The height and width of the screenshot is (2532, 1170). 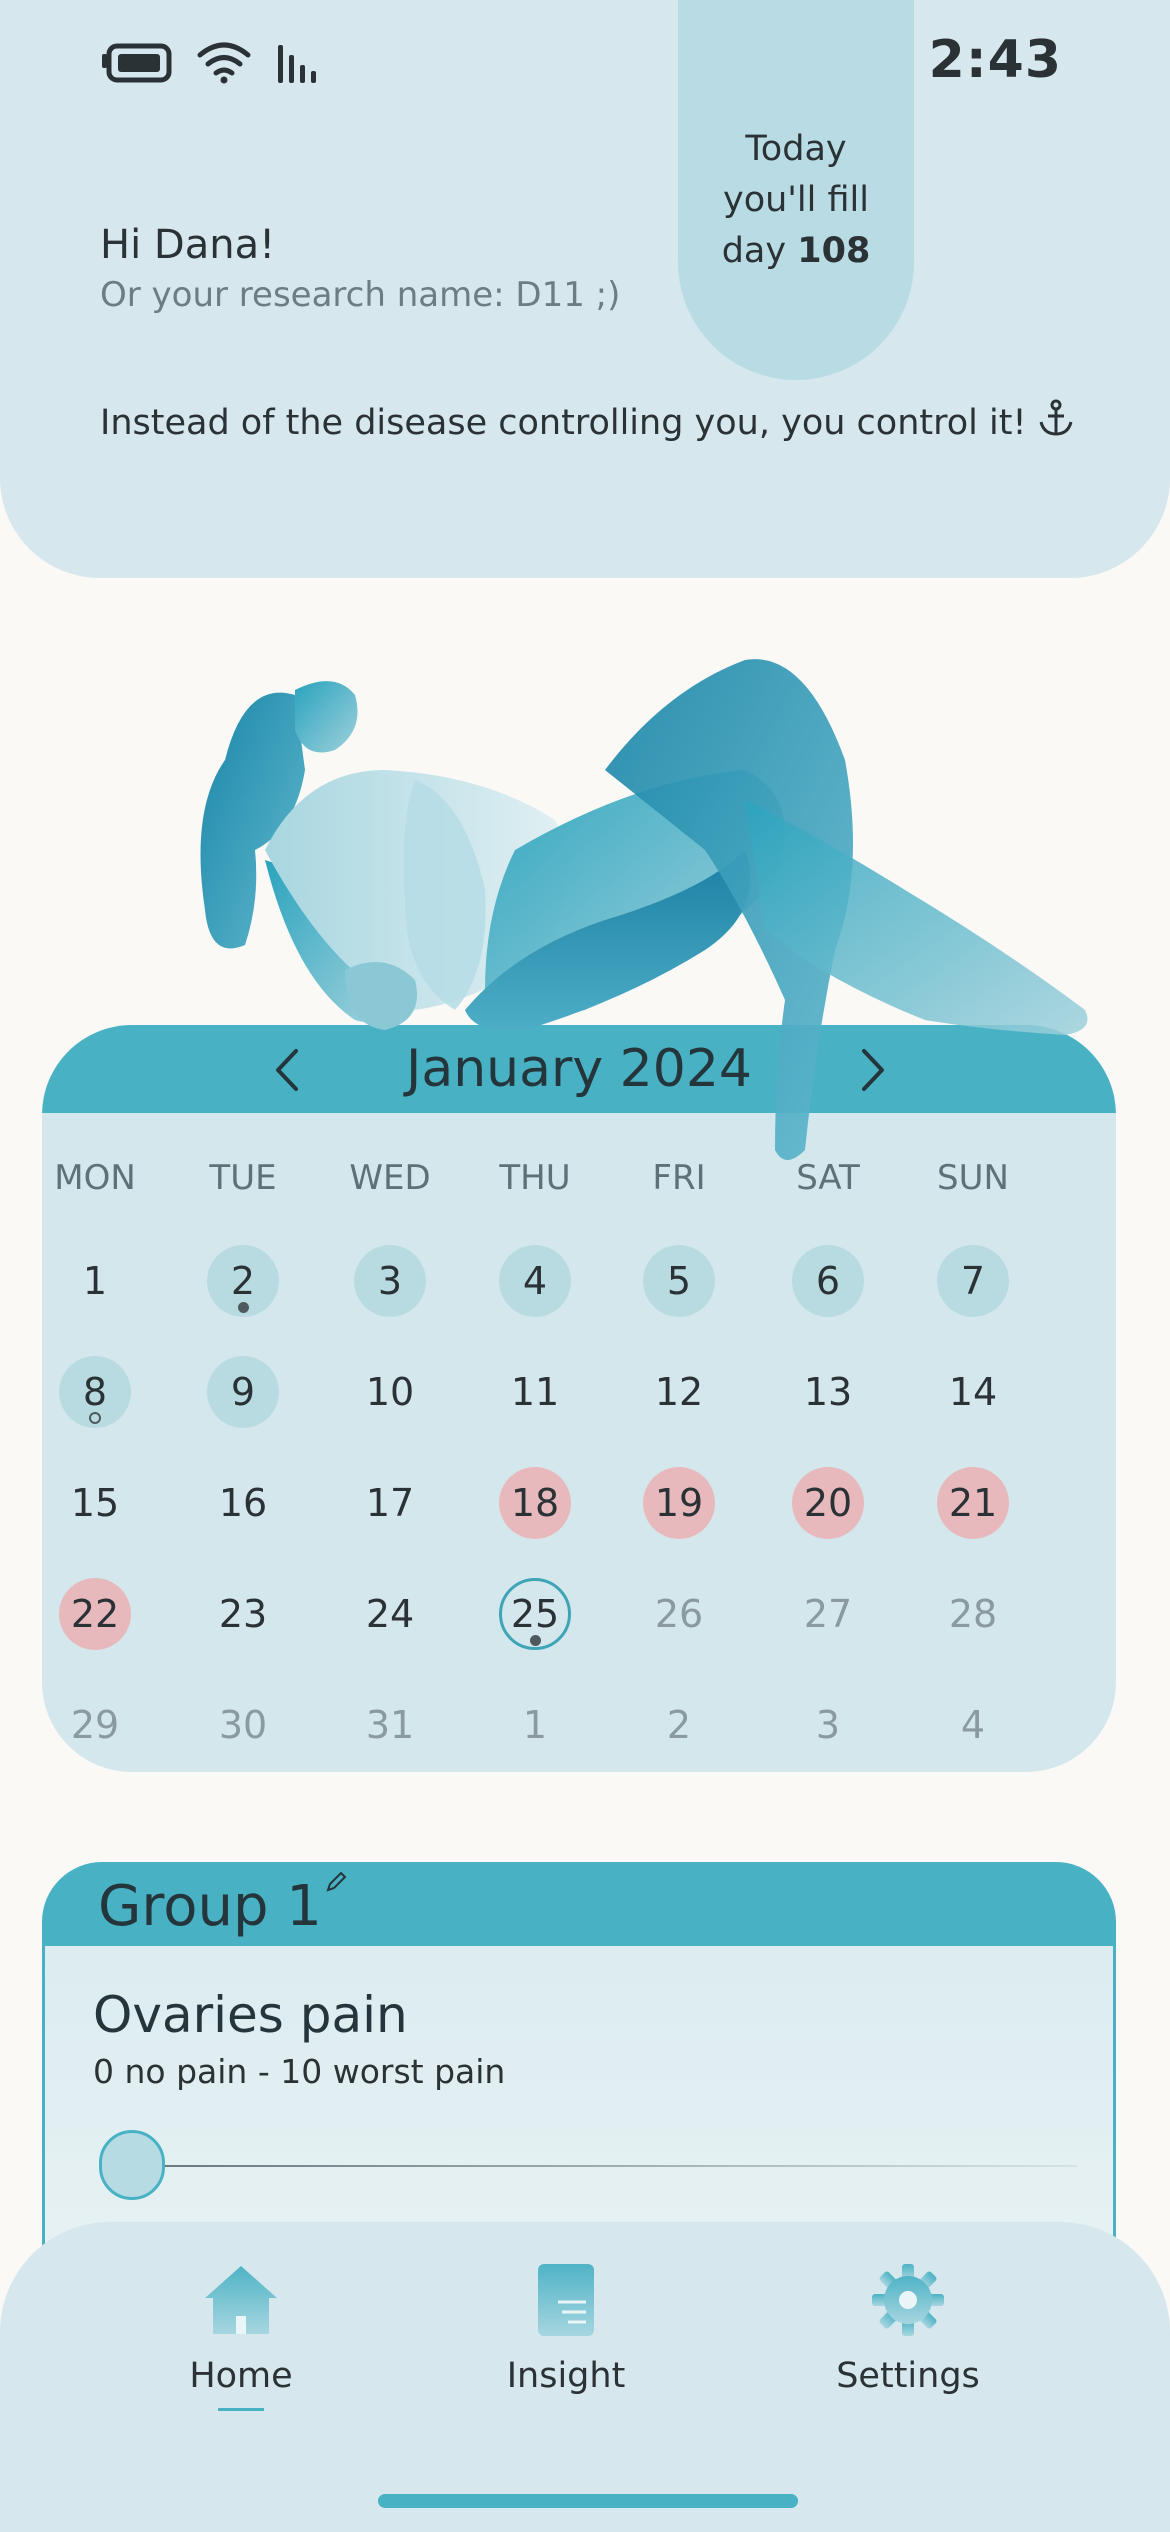 I want to click on calendar-day-number: 27, so click(x=828, y=1614).